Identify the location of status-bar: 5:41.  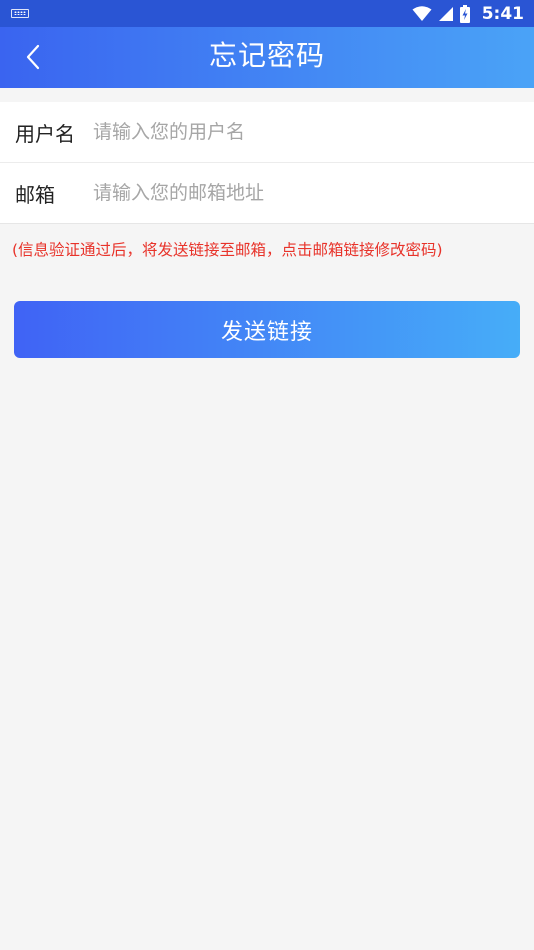
(267, 13).